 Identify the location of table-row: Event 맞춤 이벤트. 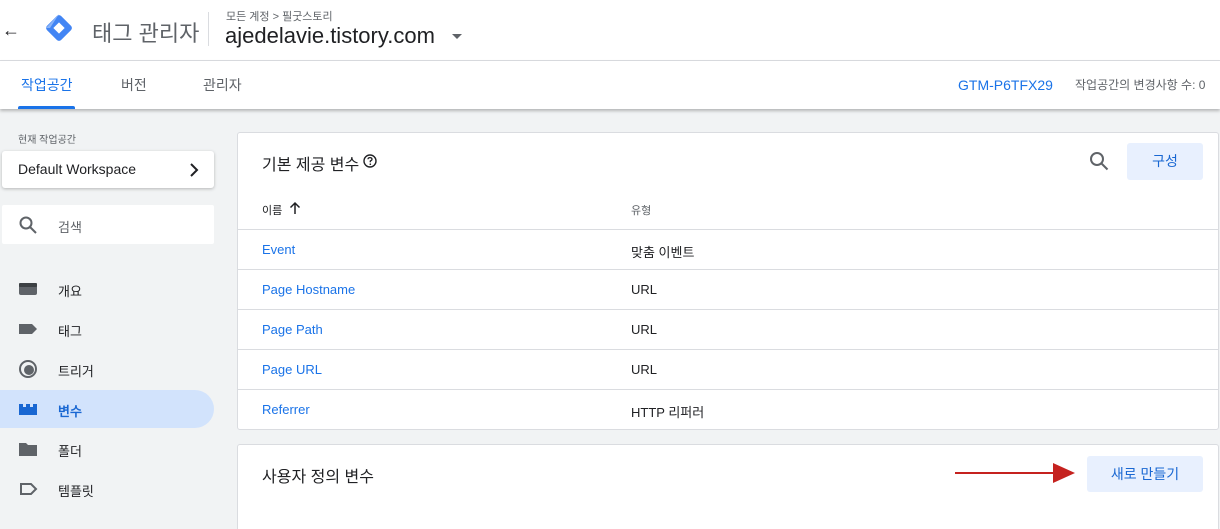
(728, 249).